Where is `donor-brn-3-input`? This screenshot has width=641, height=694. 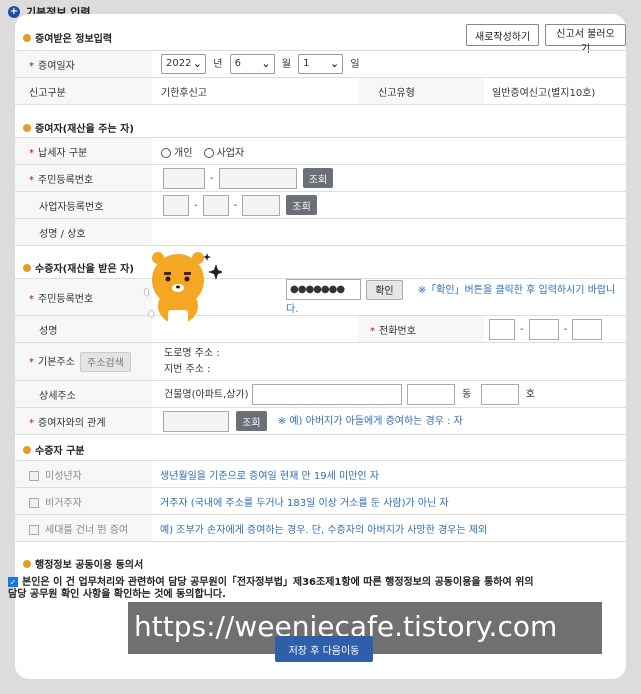 donor-brn-3-input is located at coordinates (261, 205).